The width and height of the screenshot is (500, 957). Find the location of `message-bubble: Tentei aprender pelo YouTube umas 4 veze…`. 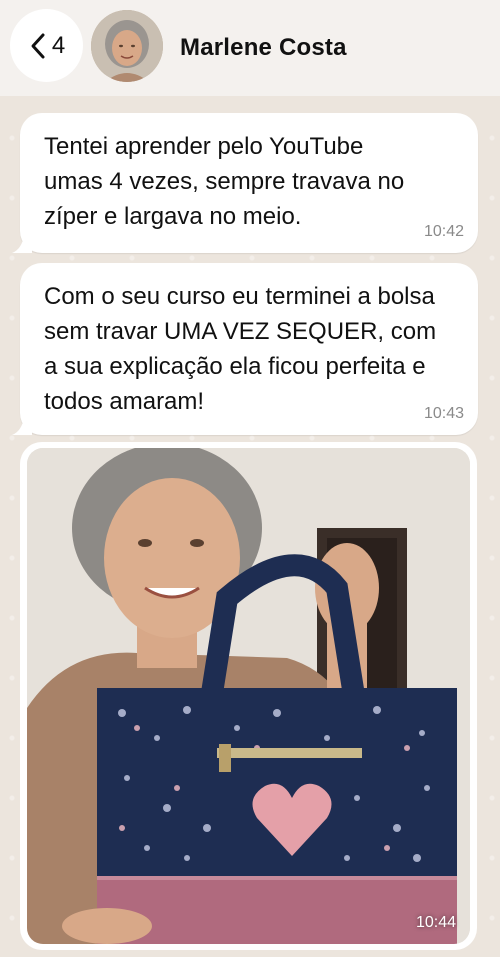

message-bubble: Tentei aprender pelo YouTube umas 4 veze… is located at coordinates (245, 183).